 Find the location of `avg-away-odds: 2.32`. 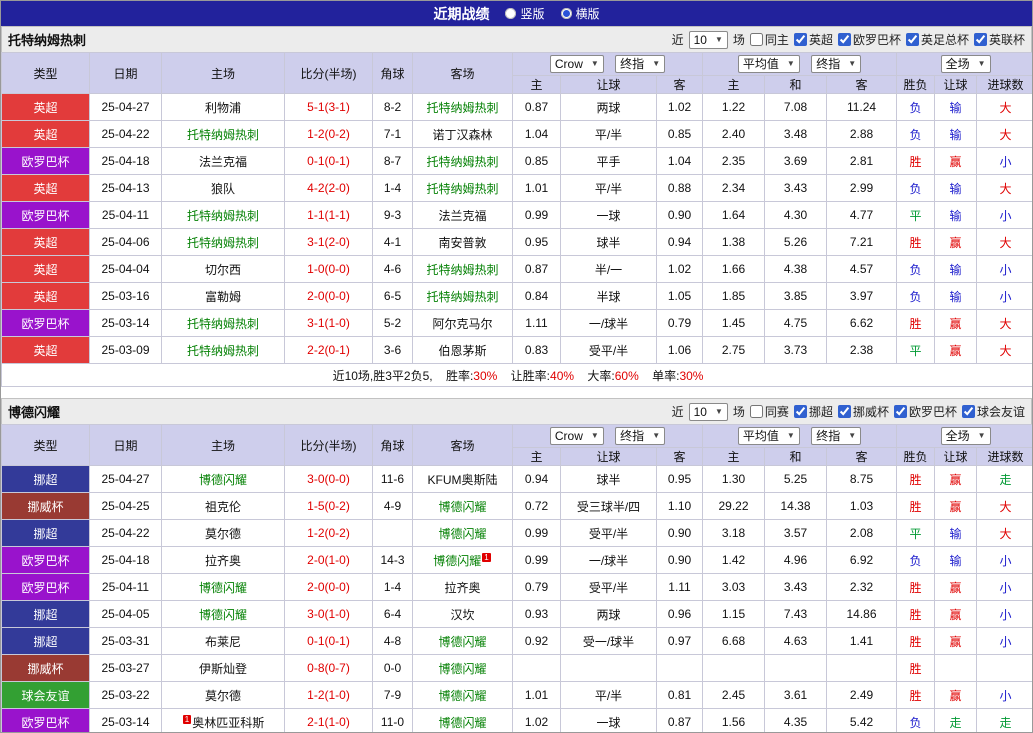

avg-away-odds: 2.32 is located at coordinates (861, 587).